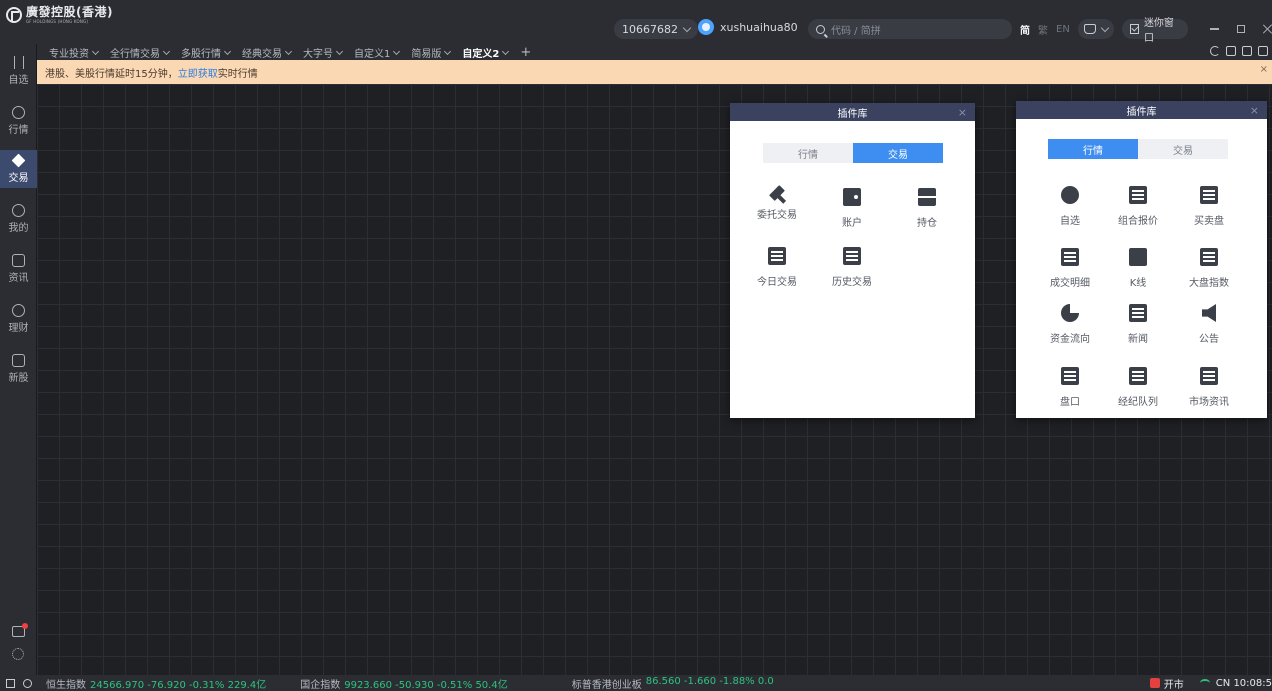  Describe the element at coordinates (777, 267) in the screenshot. I see `plugin-today-trades: 今日交易` at that location.